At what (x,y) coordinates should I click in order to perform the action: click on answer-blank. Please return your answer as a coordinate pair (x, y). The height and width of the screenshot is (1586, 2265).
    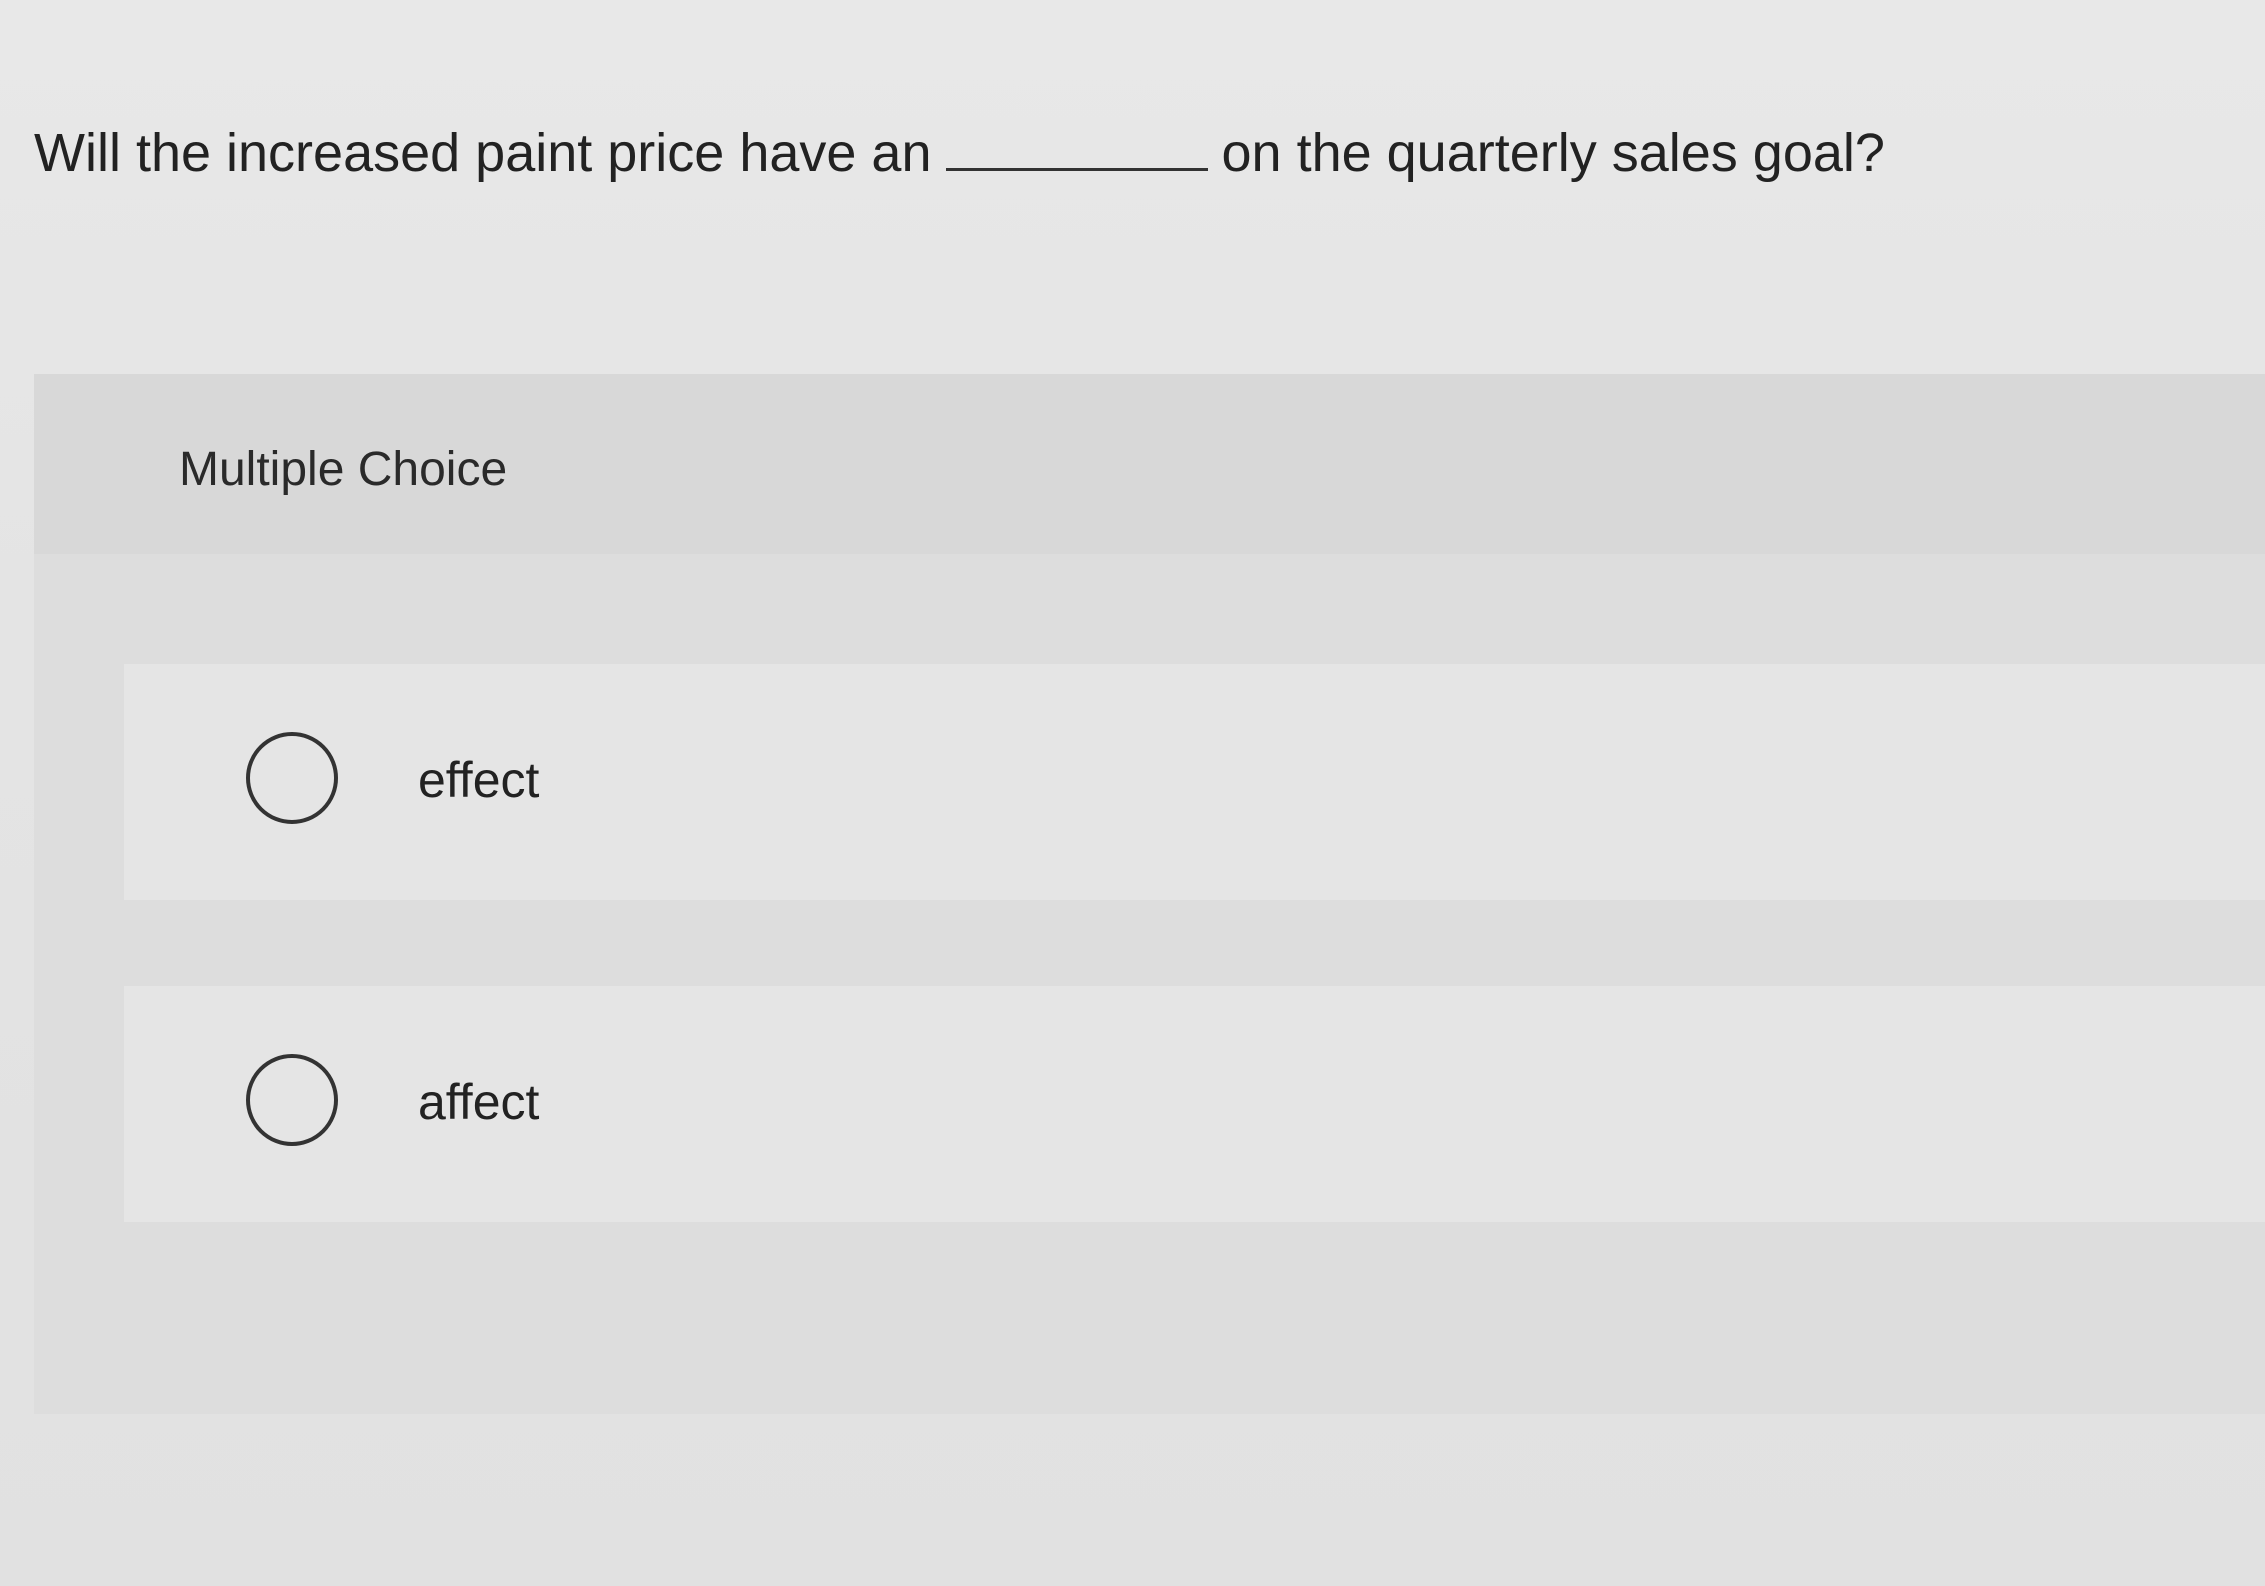
    Looking at the image, I should click on (1076, 149).